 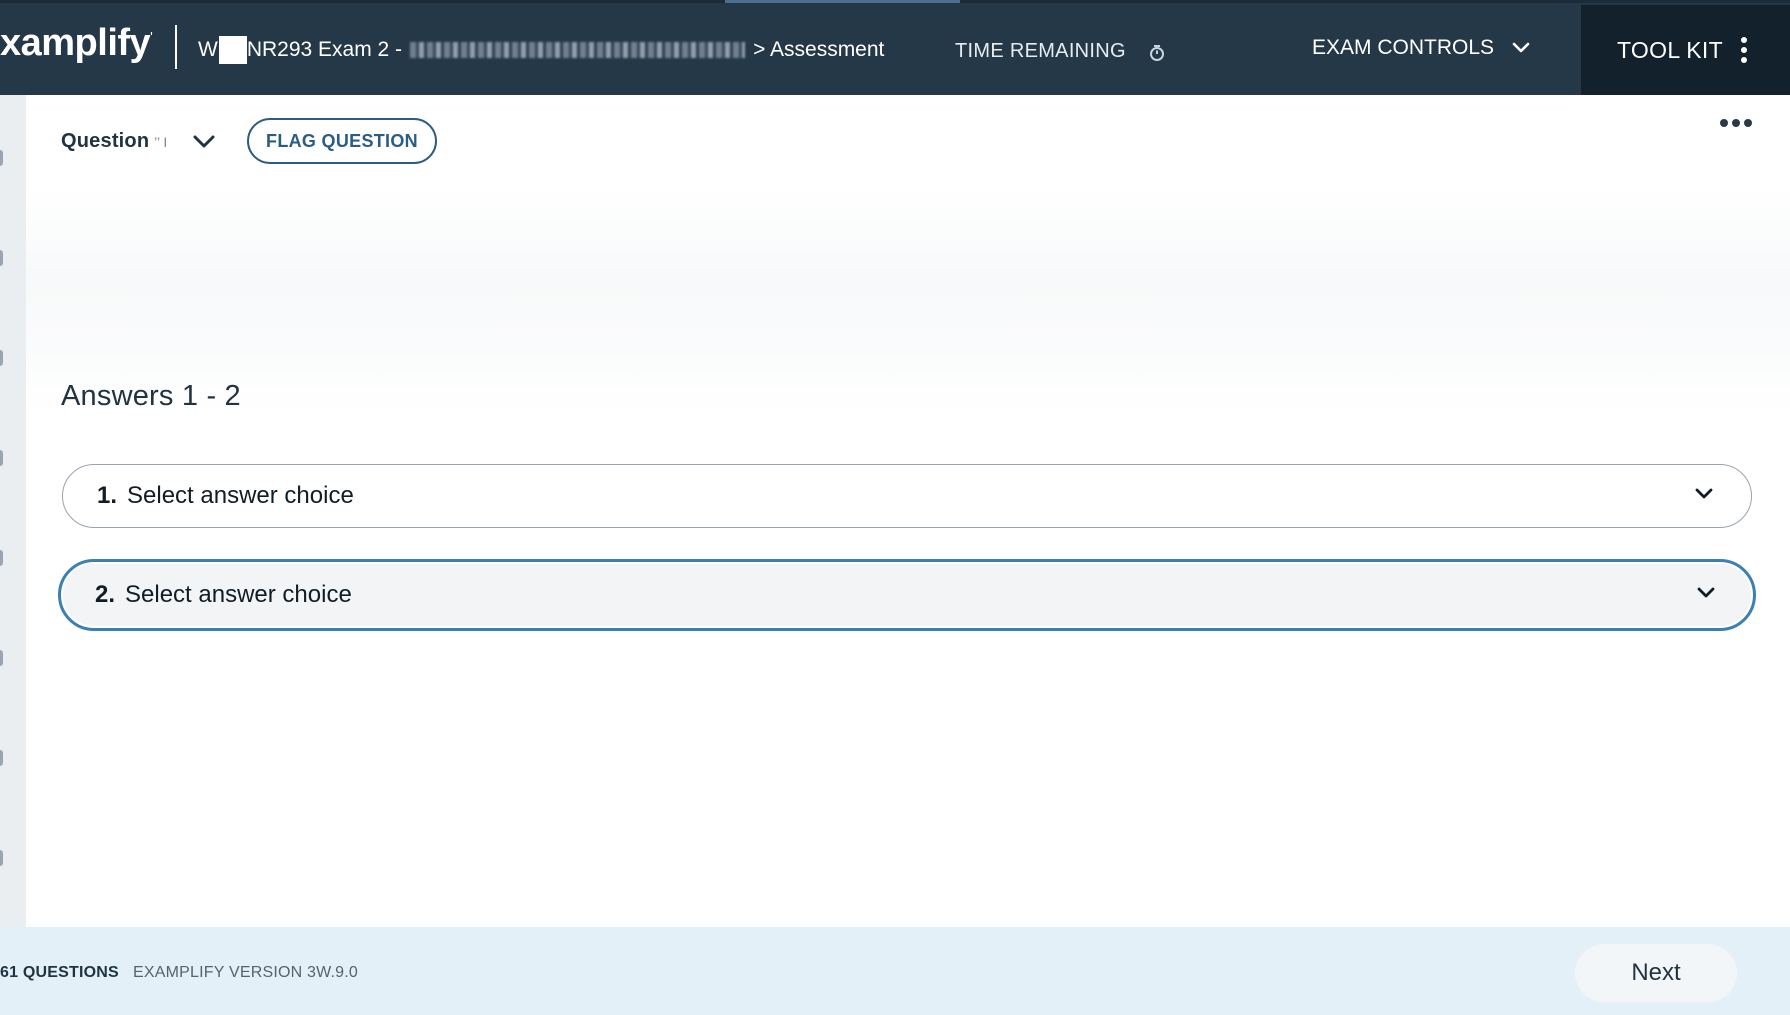 What do you see at coordinates (105, 141) in the screenshot?
I see `question-label: Question` at bounding box center [105, 141].